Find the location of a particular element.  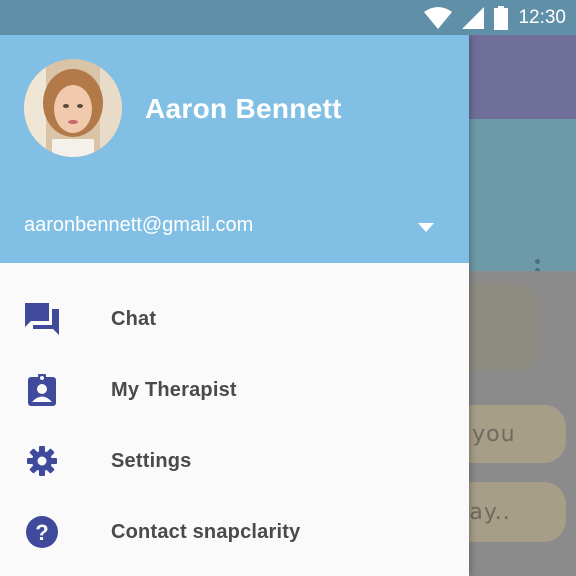

chat-icon is located at coordinates (42, 319).